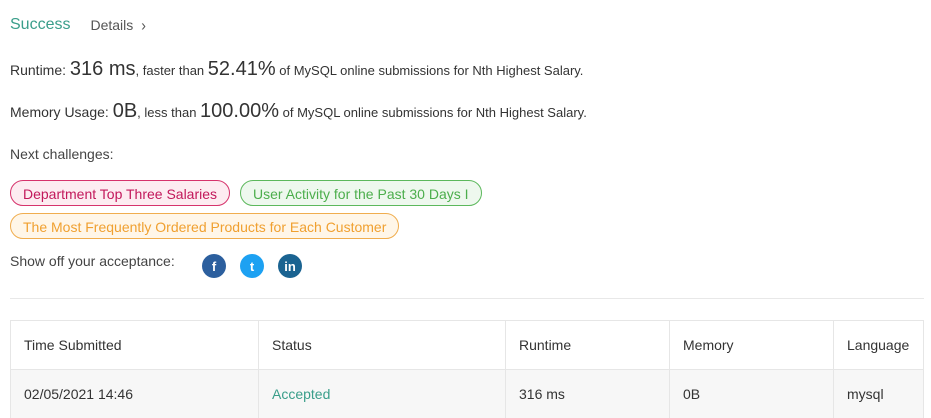 This screenshot has width=931, height=418. I want to click on linkedin-icon: in, so click(290, 266).